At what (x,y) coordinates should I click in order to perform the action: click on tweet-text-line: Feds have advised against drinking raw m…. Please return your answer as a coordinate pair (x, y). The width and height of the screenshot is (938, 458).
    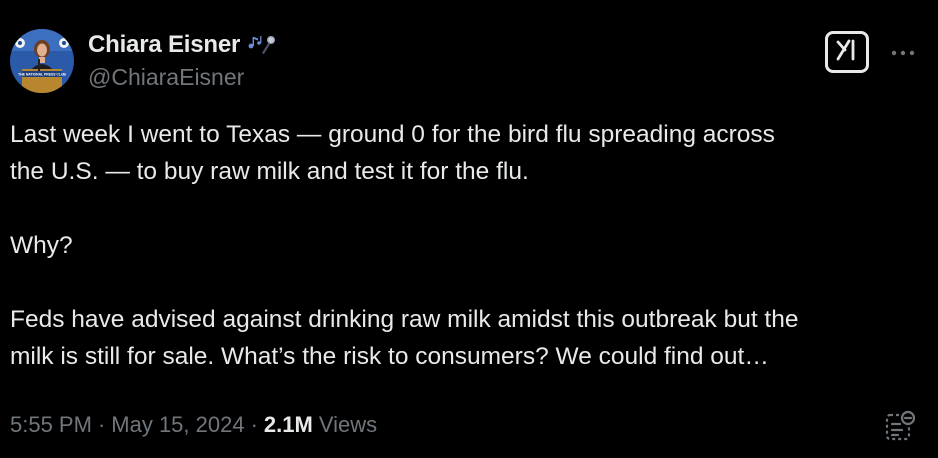
    Looking at the image, I should click on (404, 319).